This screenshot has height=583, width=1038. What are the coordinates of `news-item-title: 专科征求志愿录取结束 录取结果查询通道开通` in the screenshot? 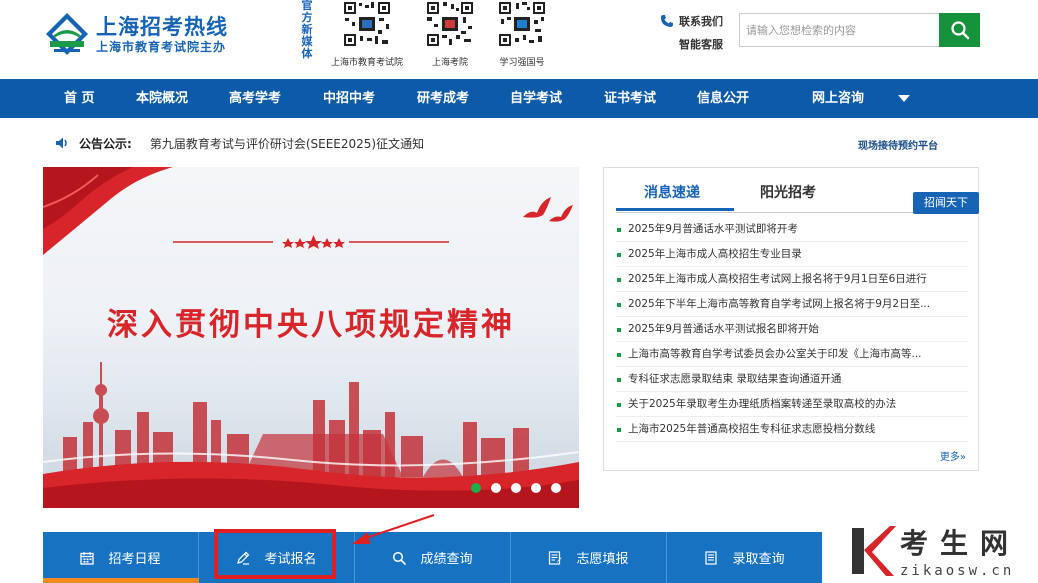 It's located at (735, 379).